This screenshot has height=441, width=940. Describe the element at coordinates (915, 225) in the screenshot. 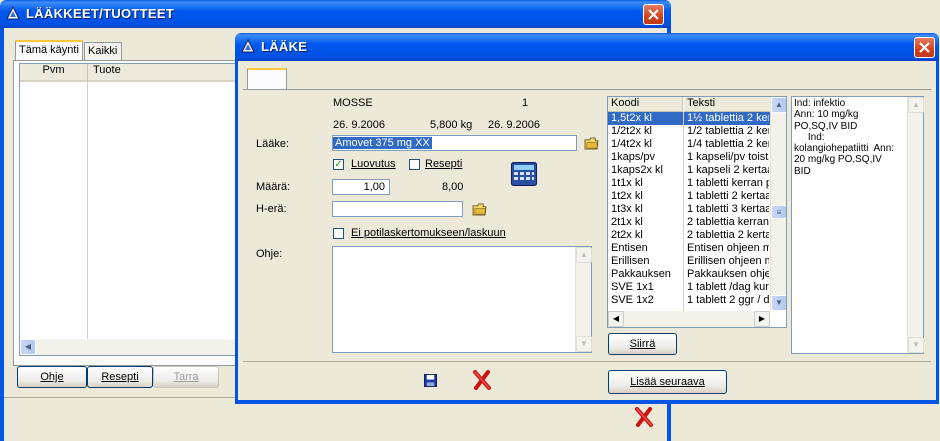

I see `info-scrollbar: ▲ ▼` at that location.